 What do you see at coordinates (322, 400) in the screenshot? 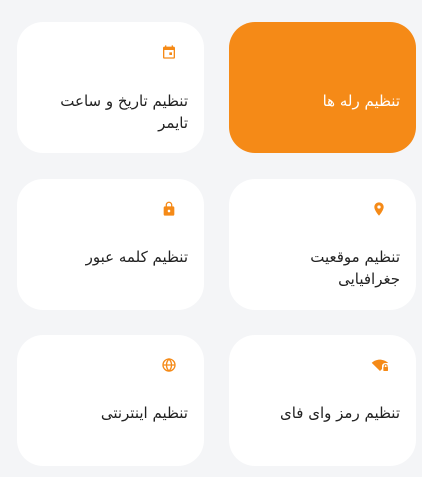
I see `wifi-password-settings-card: تنظیم رمز وای فای` at bounding box center [322, 400].